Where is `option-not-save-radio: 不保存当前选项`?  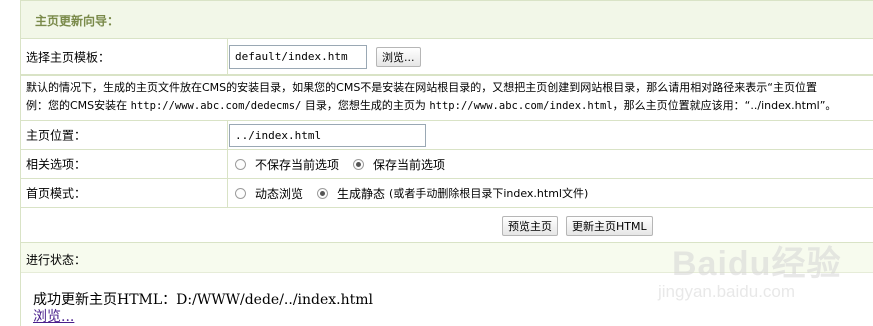 option-not-save-radio: 不保存当前选项 is located at coordinates (287, 164).